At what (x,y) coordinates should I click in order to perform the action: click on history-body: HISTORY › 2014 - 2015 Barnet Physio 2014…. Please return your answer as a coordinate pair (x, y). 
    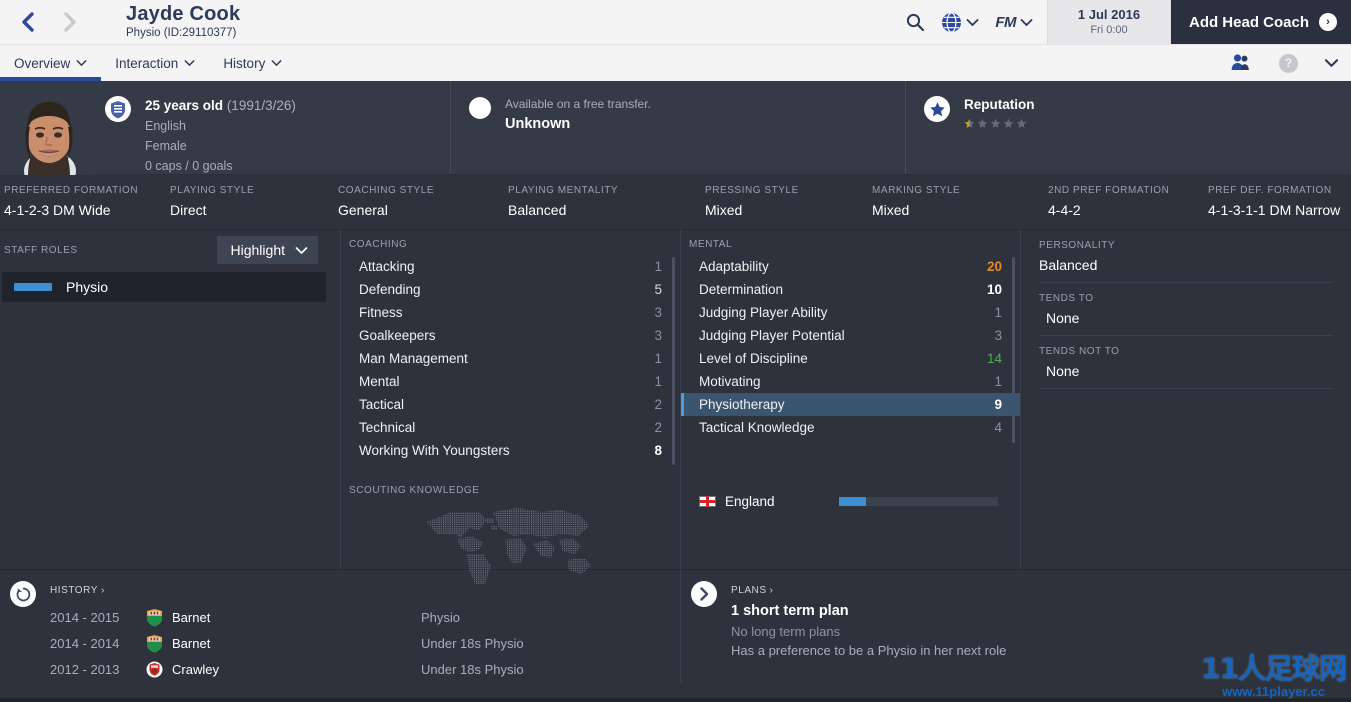
    Looking at the image, I should click on (365, 631).